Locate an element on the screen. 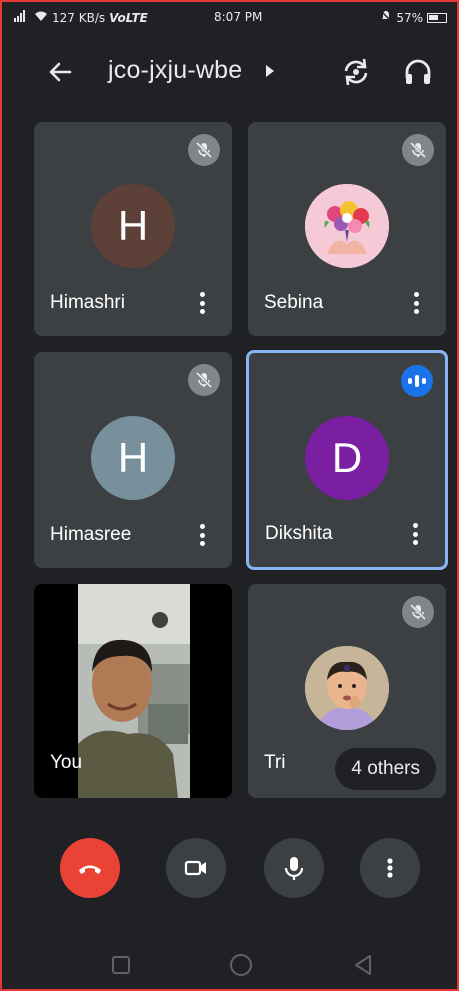 Image resolution: width=459 pixels, height=991 pixels. more-options-button is located at coordinates (390, 868).